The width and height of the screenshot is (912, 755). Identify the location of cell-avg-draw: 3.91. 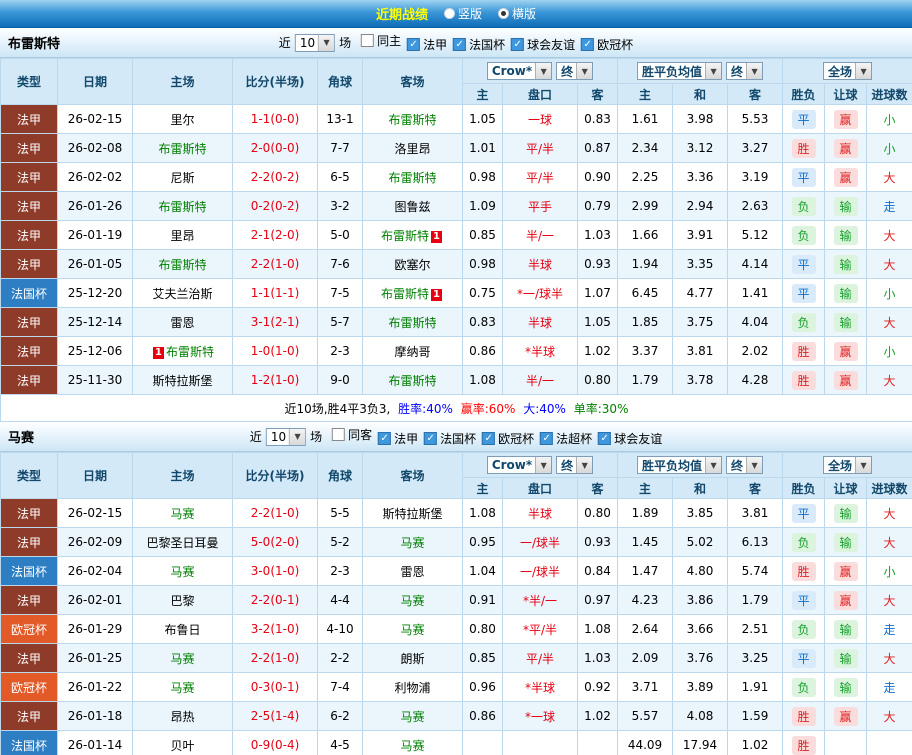
(700, 235).